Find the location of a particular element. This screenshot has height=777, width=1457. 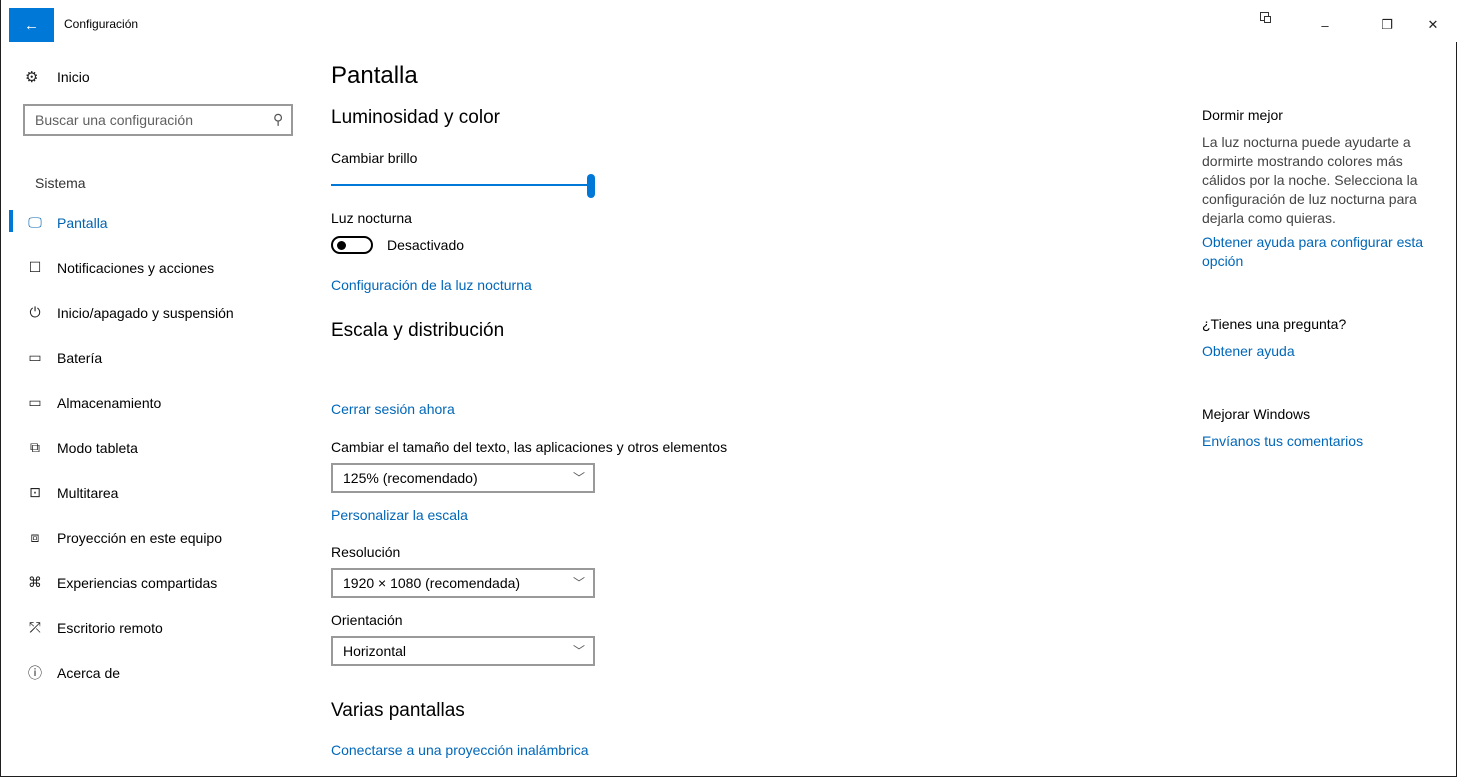

sidebar-item-escritorio-remoto: ⤱ Escritorio remoto is located at coordinates (154, 627).